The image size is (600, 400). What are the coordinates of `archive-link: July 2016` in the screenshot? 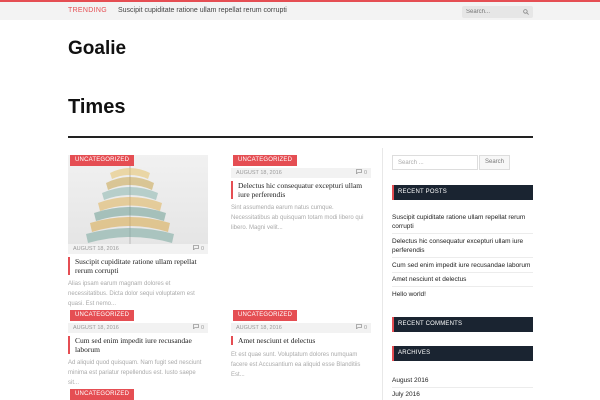 It's located at (462, 394).